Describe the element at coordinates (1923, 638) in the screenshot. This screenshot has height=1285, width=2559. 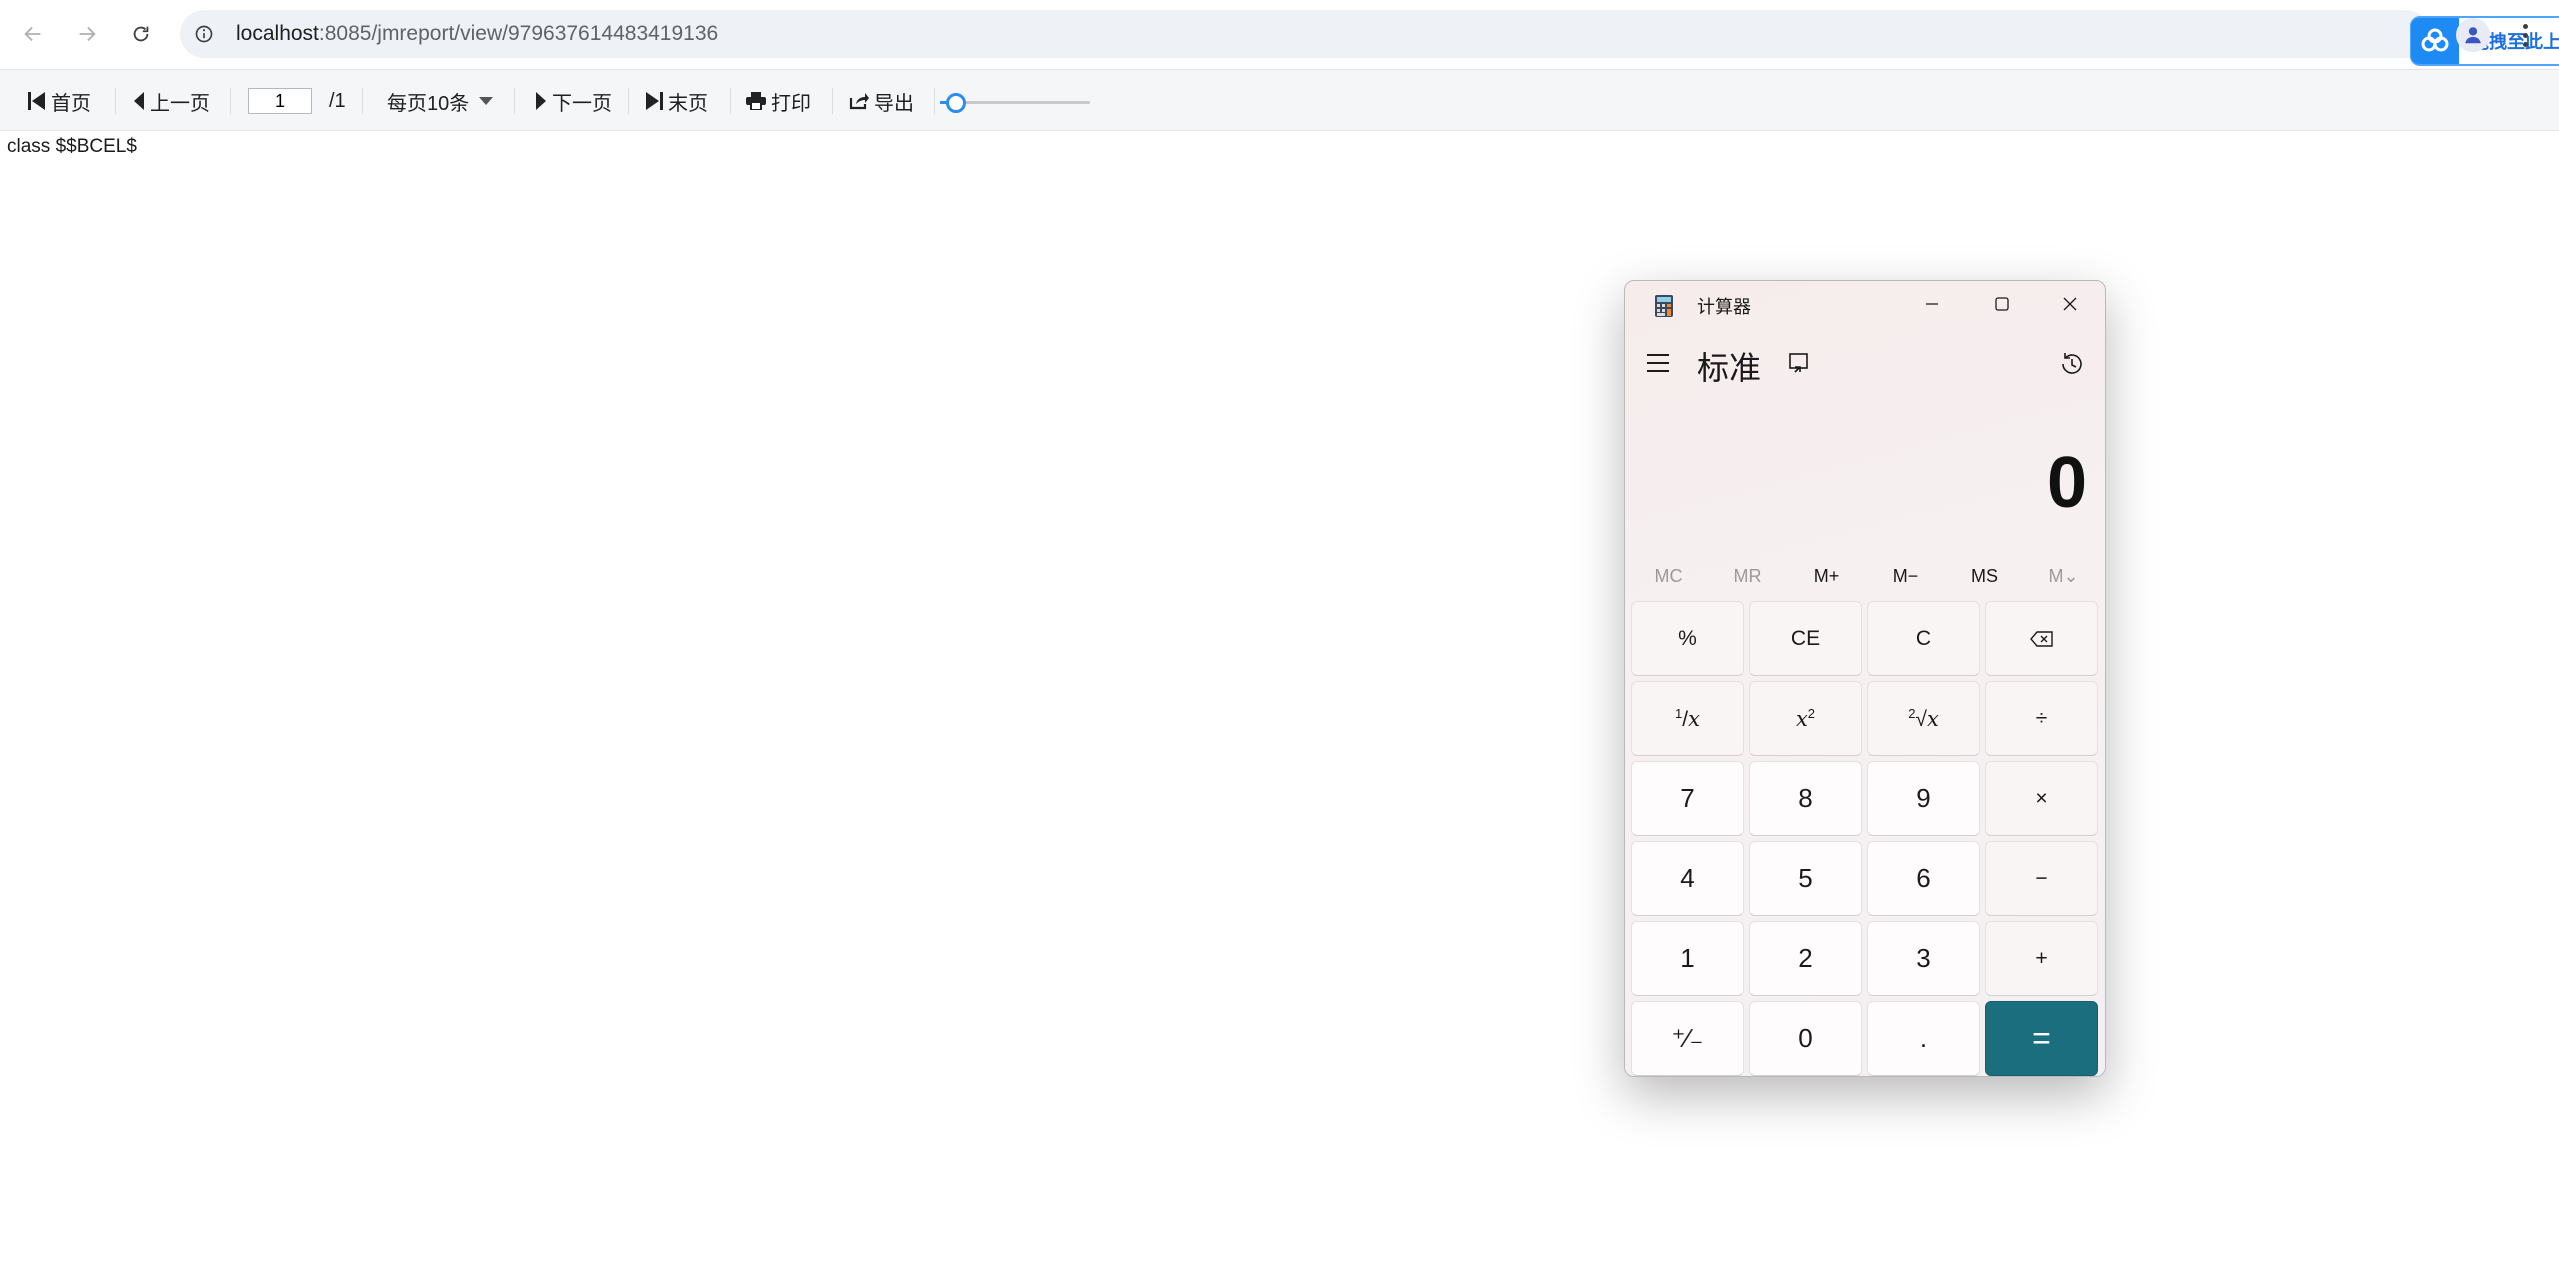
I see `clear-key: C` at that location.